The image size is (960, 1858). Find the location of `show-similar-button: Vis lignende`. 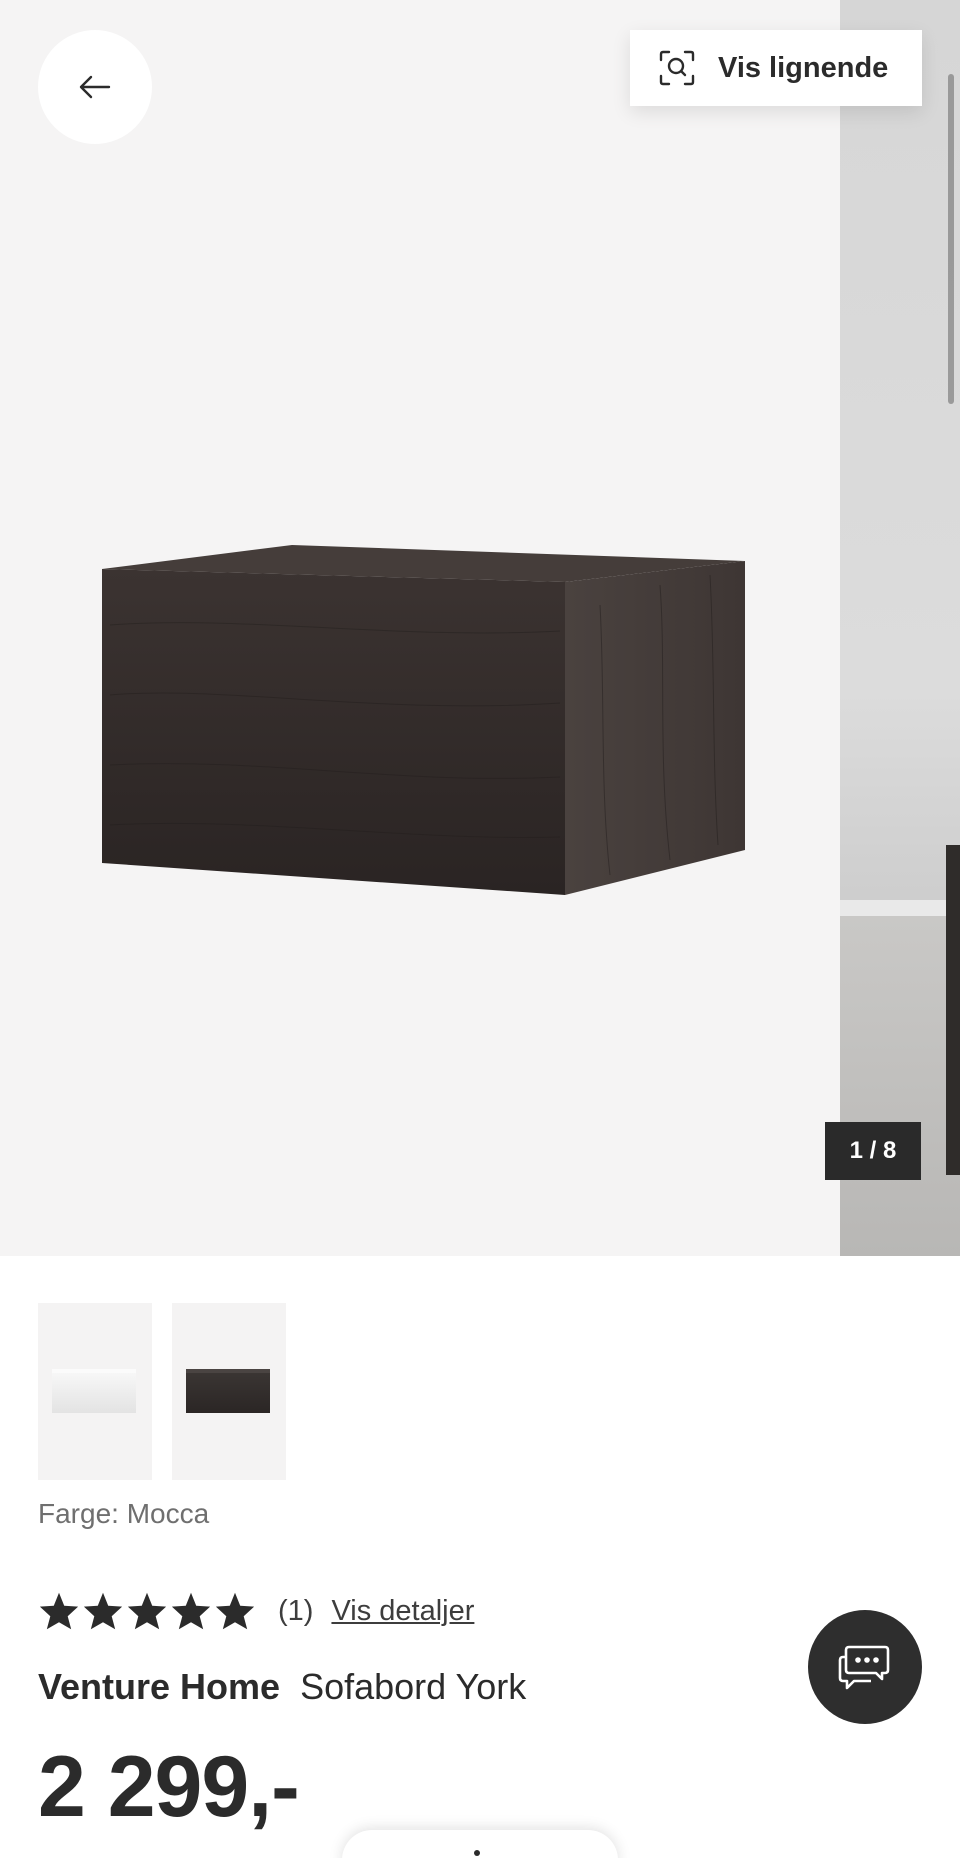

show-similar-button: Vis lignende is located at coordinates (776, 68).